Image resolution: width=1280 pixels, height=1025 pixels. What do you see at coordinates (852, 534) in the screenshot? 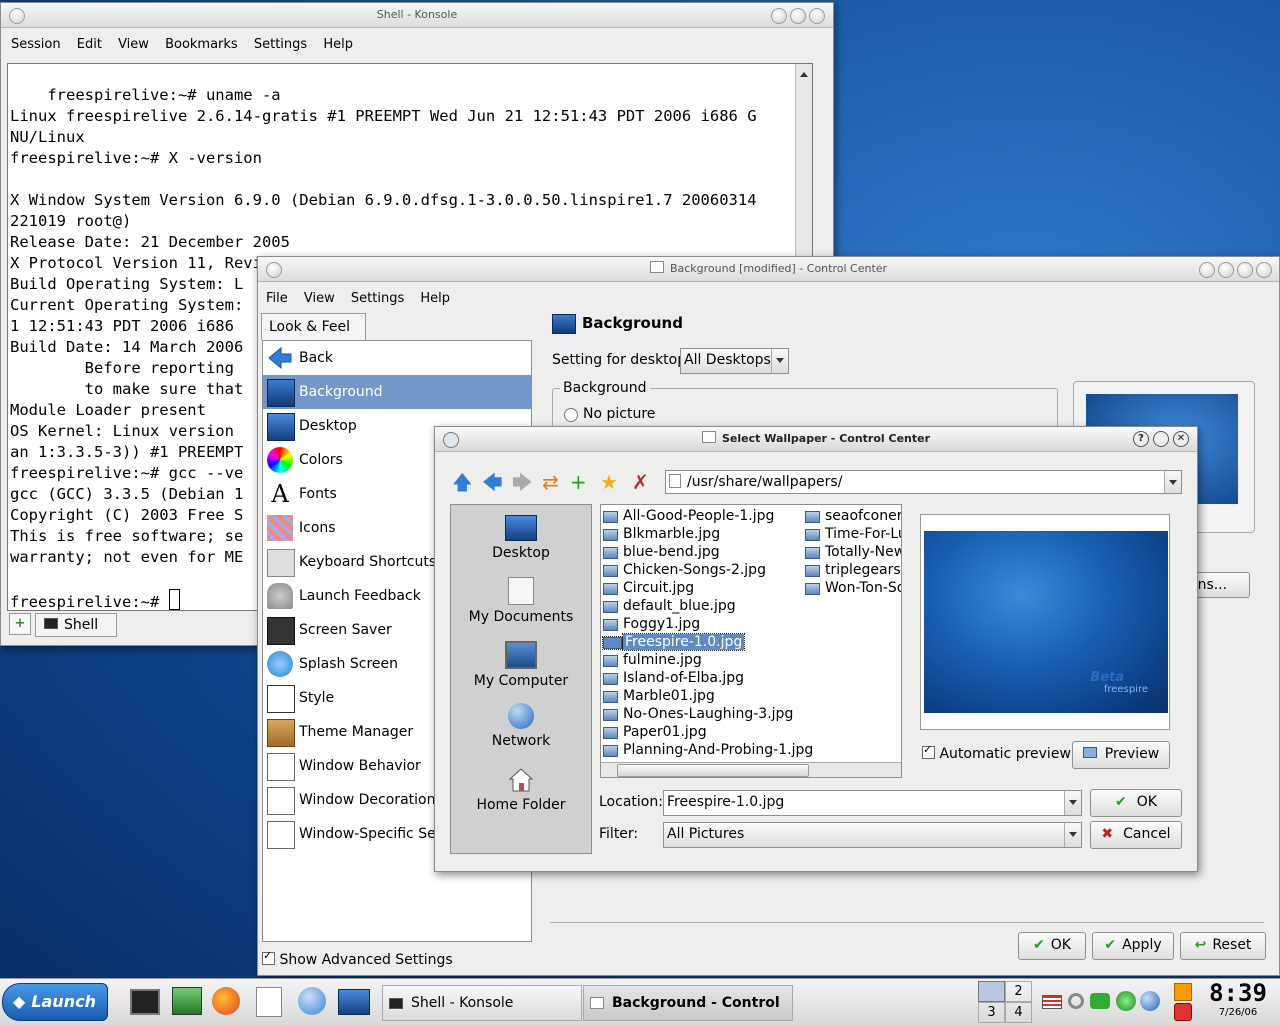
I see `file-item: Time-For-Lu` at bounding box center [852, 534].